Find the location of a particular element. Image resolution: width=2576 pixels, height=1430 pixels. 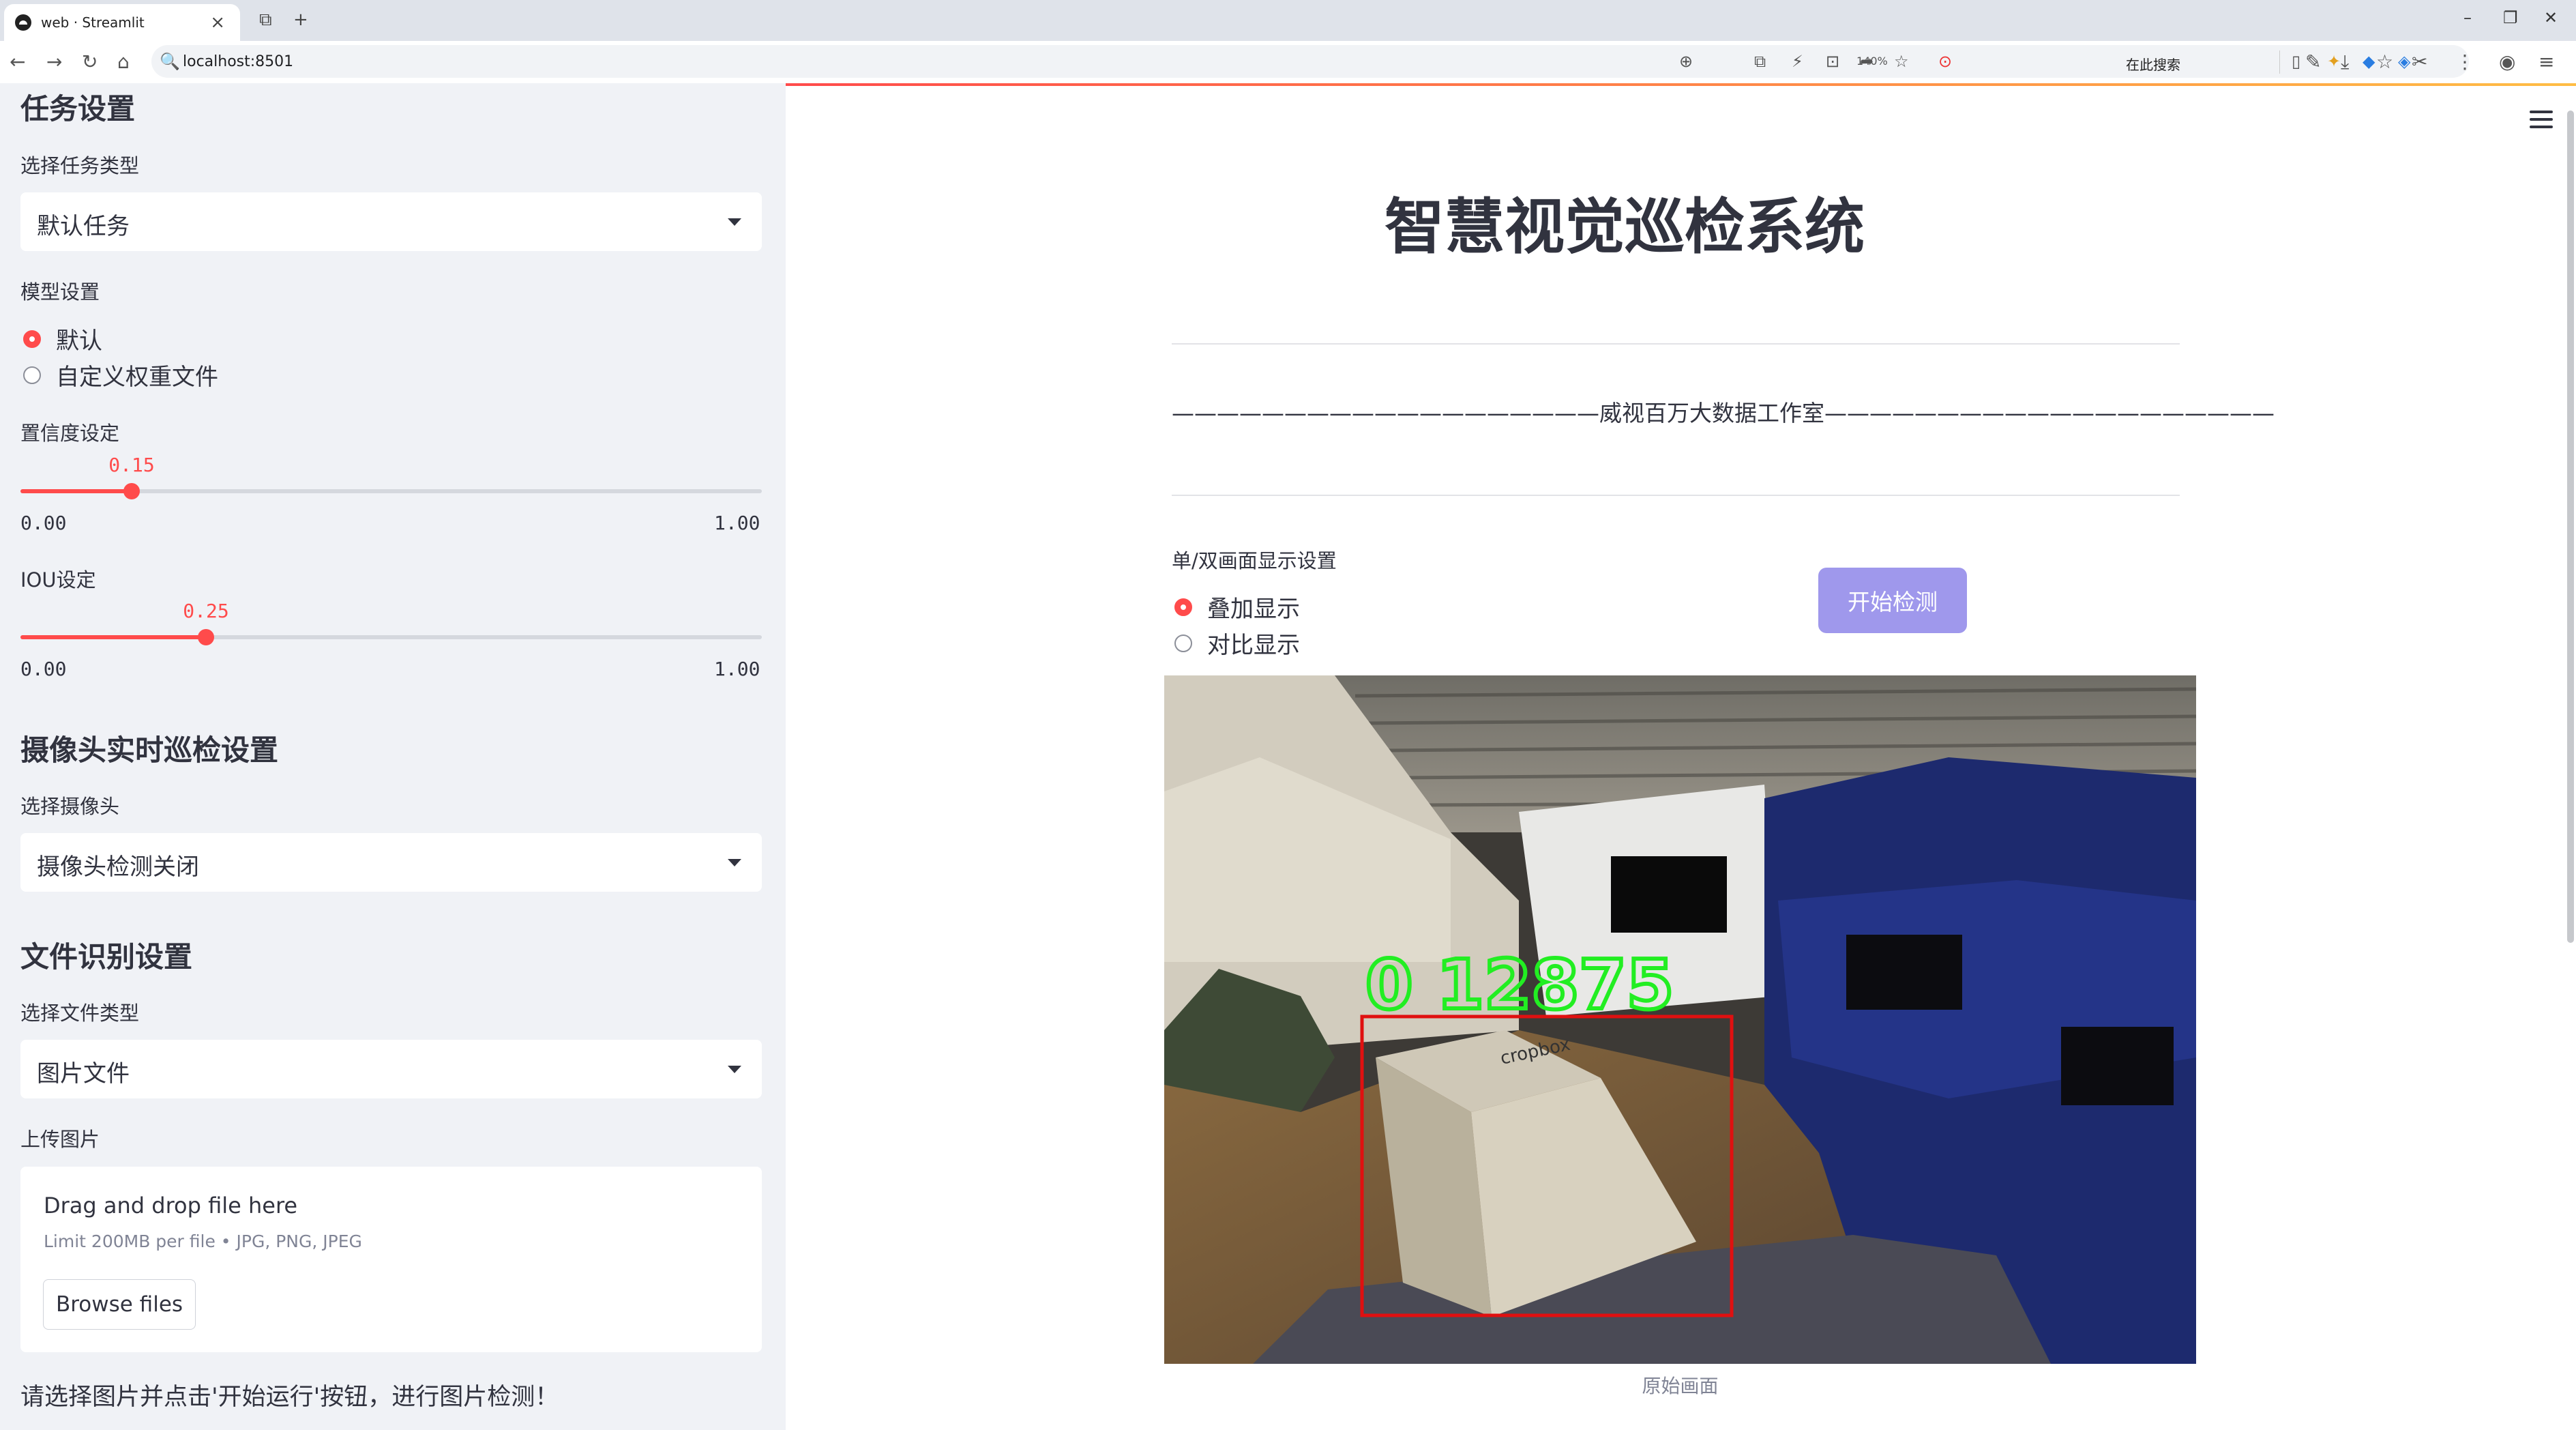

extension-icon: ✦ is located at coordinates (2334, 62).